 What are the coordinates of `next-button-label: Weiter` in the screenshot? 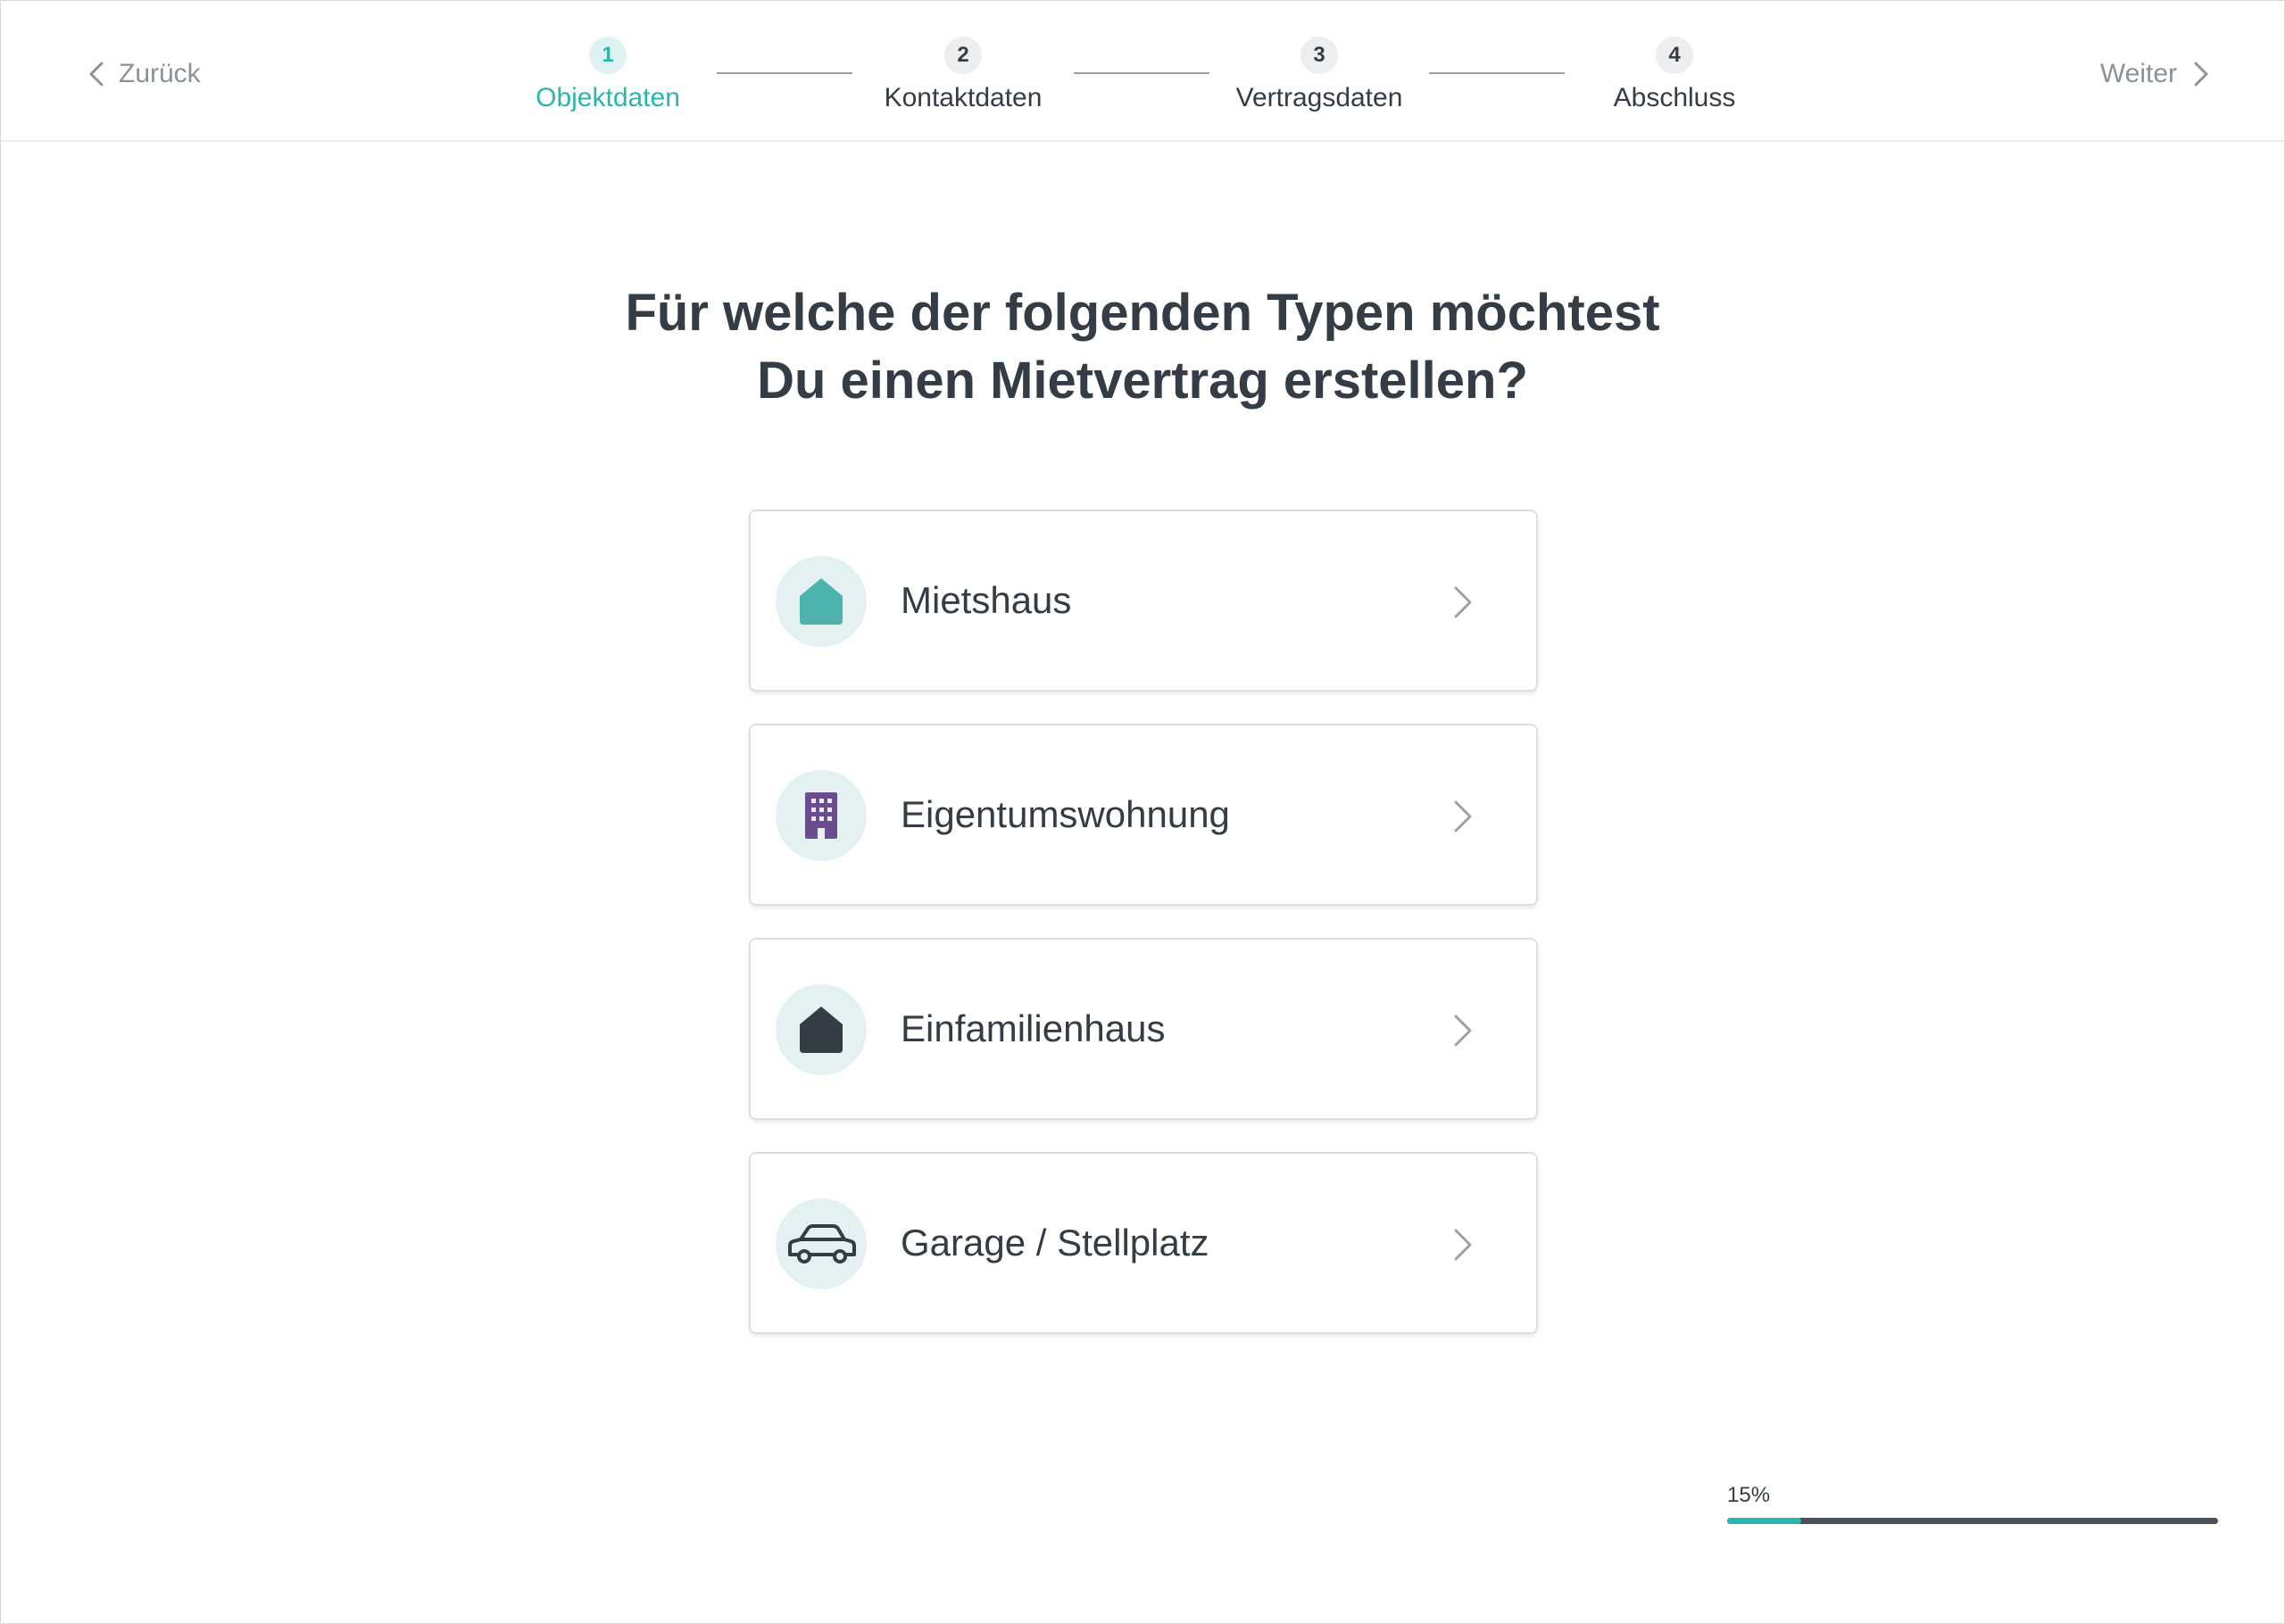 It's located at (2138, 73).